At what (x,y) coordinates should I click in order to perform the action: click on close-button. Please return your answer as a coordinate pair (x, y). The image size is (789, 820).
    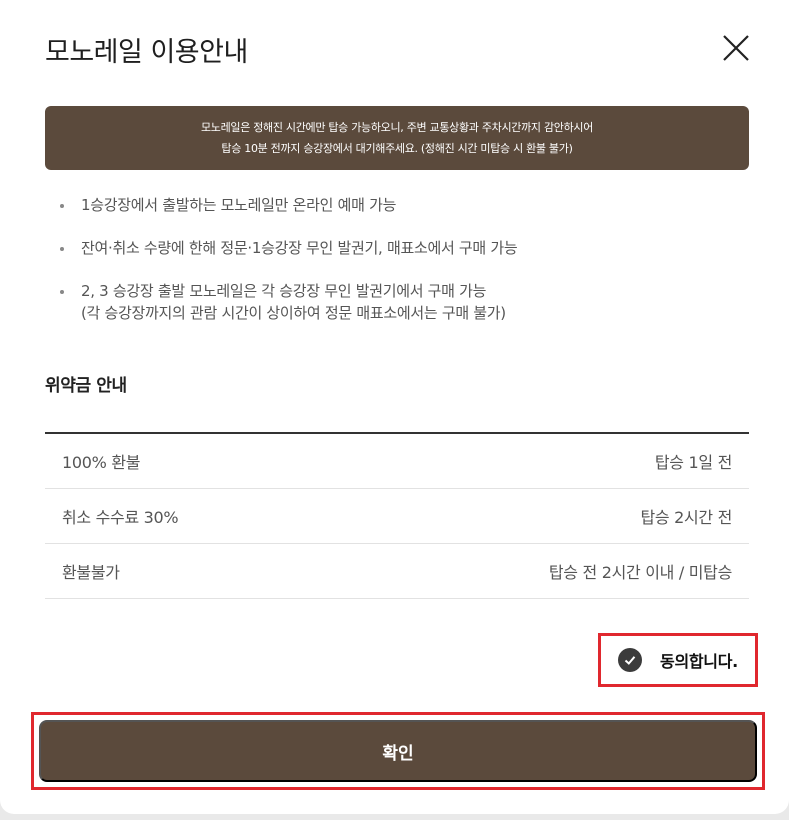
    Looking at the image, I should click on (736, 48).